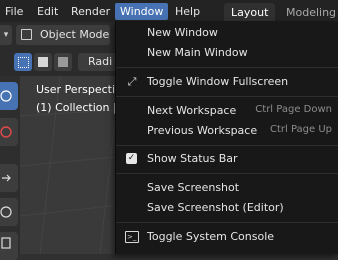  Describe the element at coordinates (6, 132) in the screenshot. I see `cursor-icon` at that location.